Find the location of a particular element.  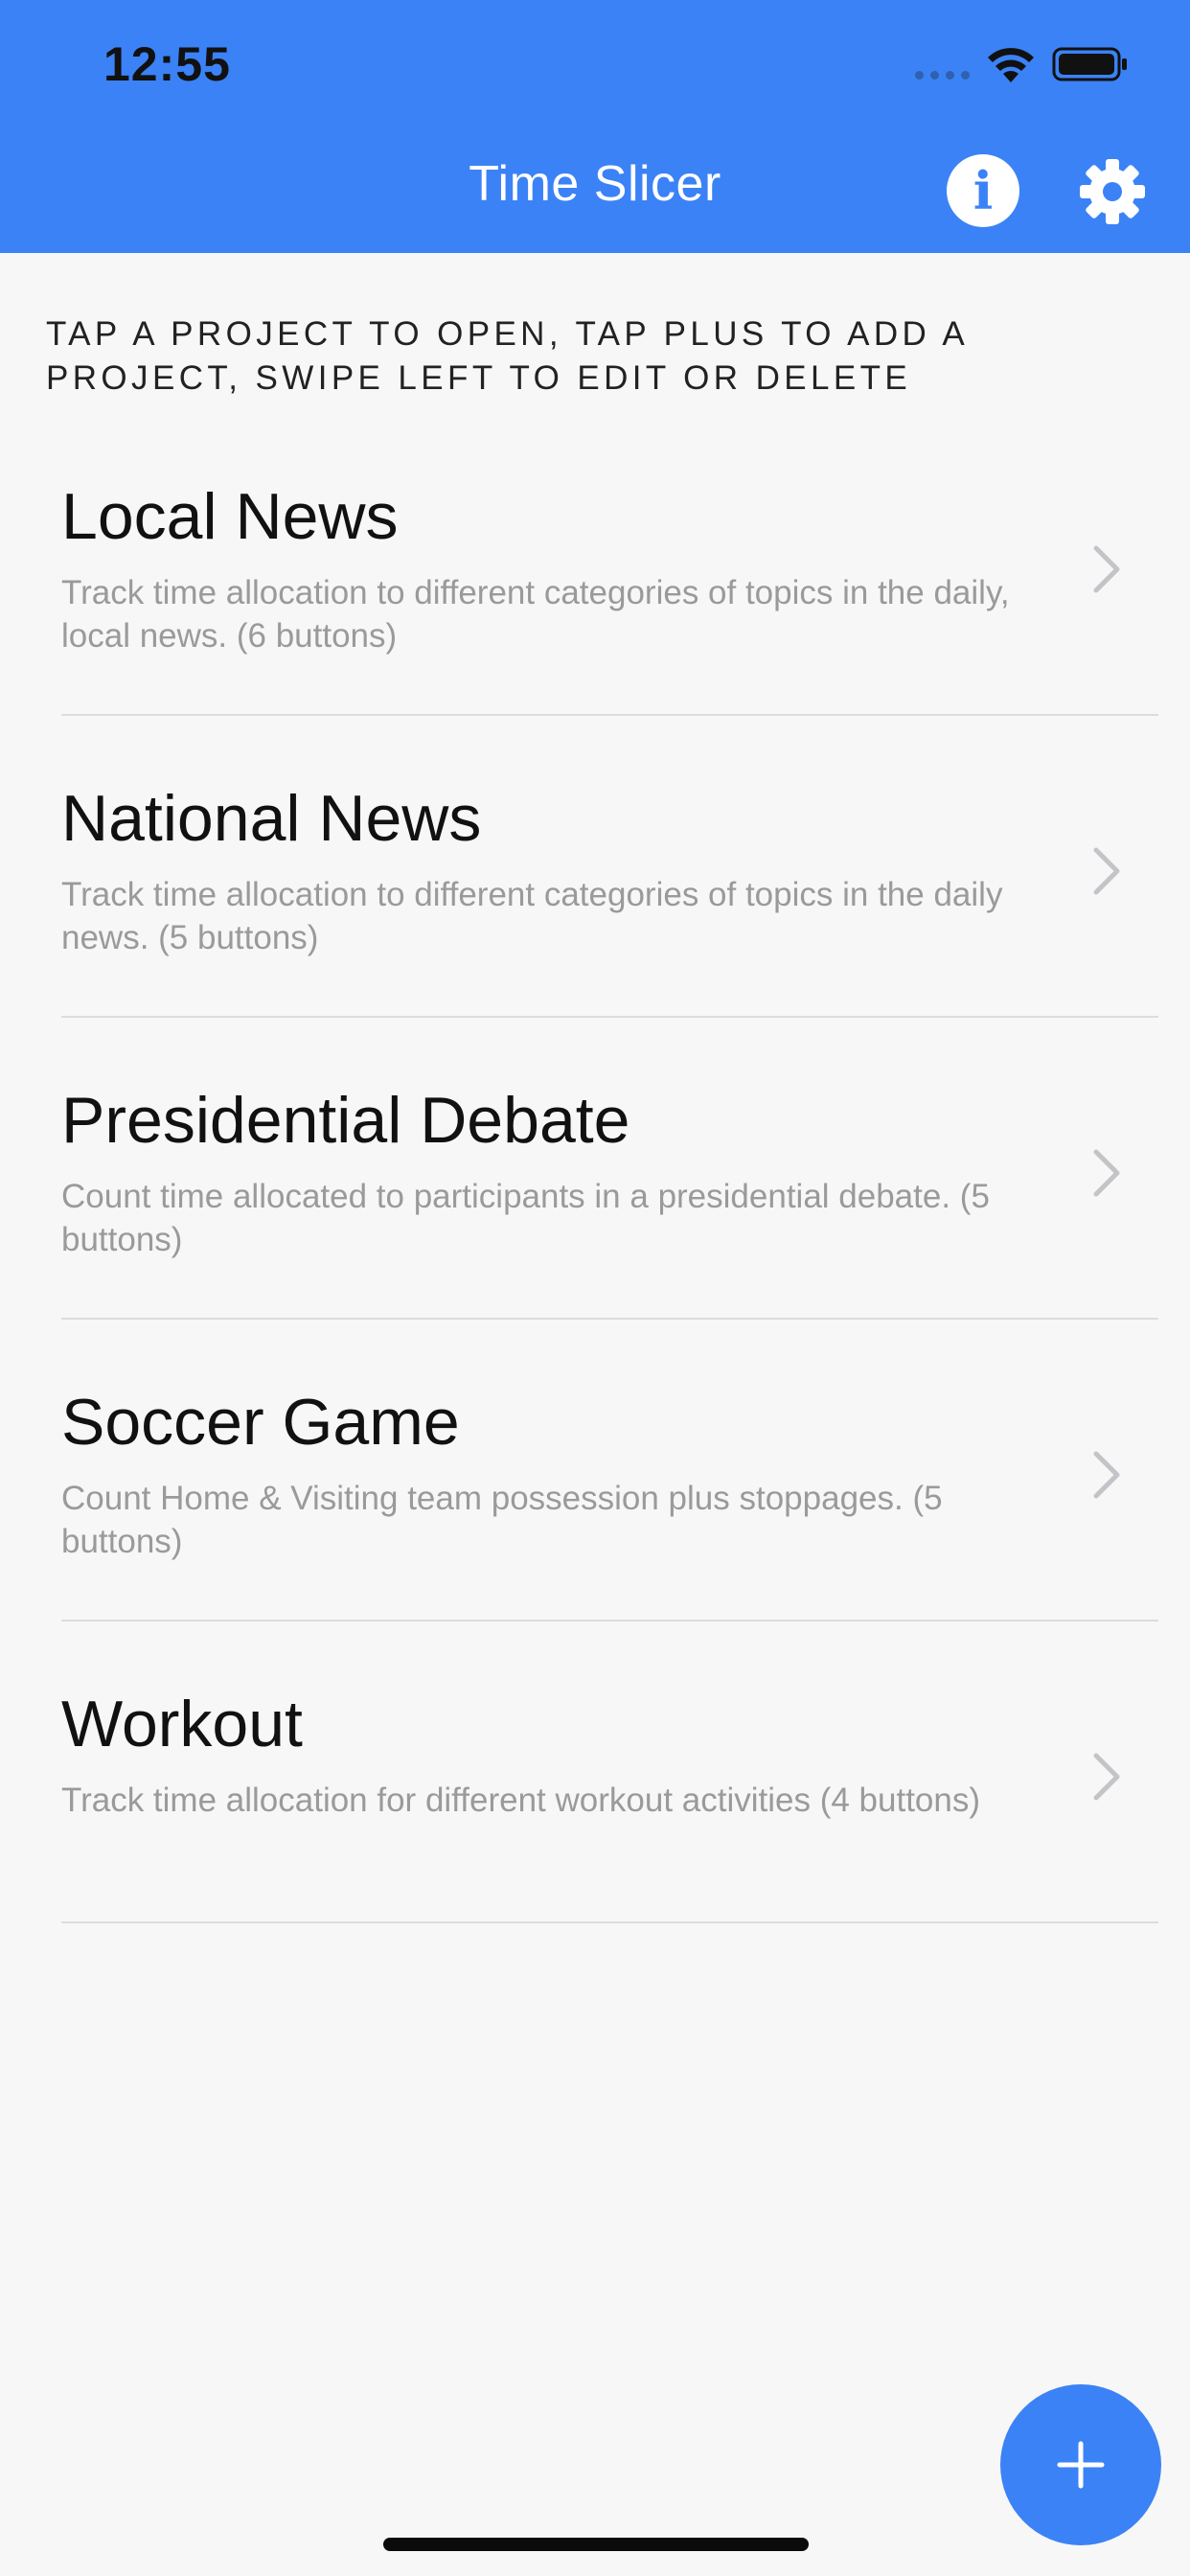

home-indicator is located at coordinates (596, 2544).